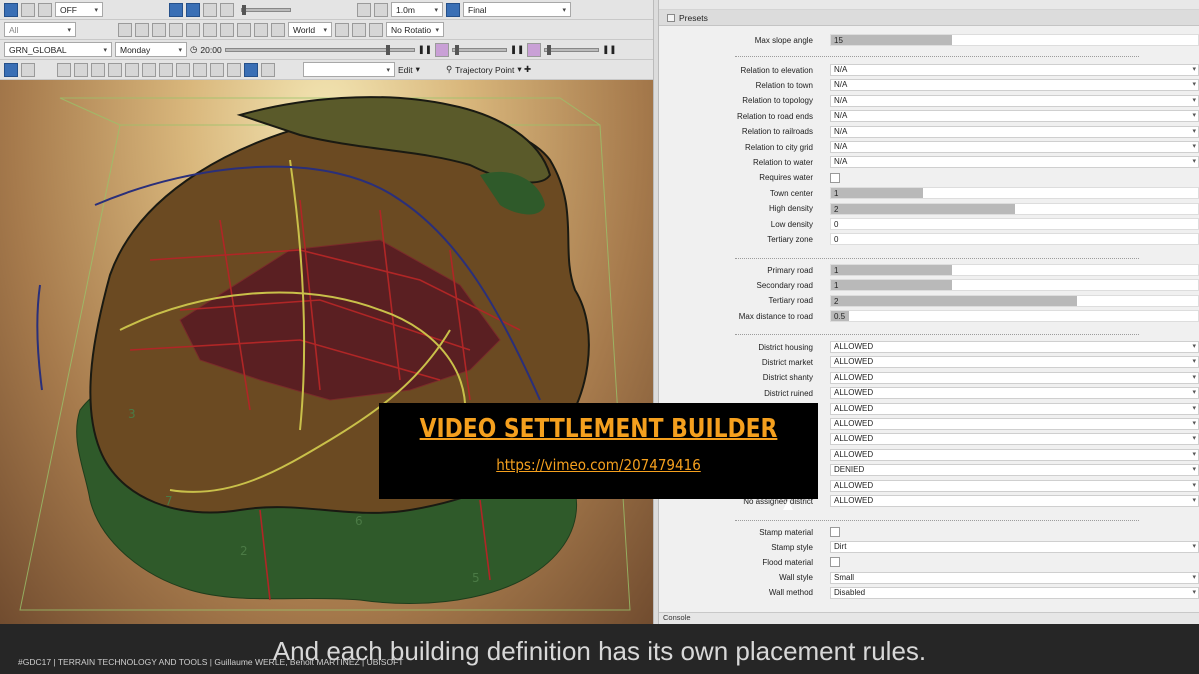  Describe the element at coordinates (929, 618) in the screenshot. I see `console-tab: Console` at that location.